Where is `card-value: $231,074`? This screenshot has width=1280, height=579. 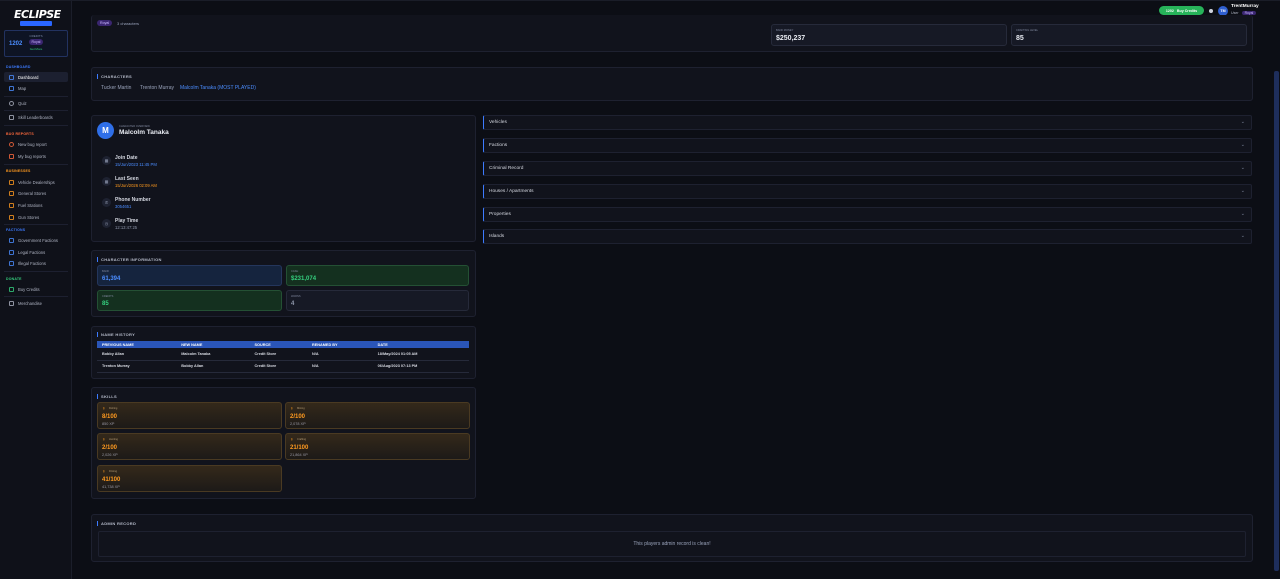 card-value: $231,074 is located at coordinates (304, 279).